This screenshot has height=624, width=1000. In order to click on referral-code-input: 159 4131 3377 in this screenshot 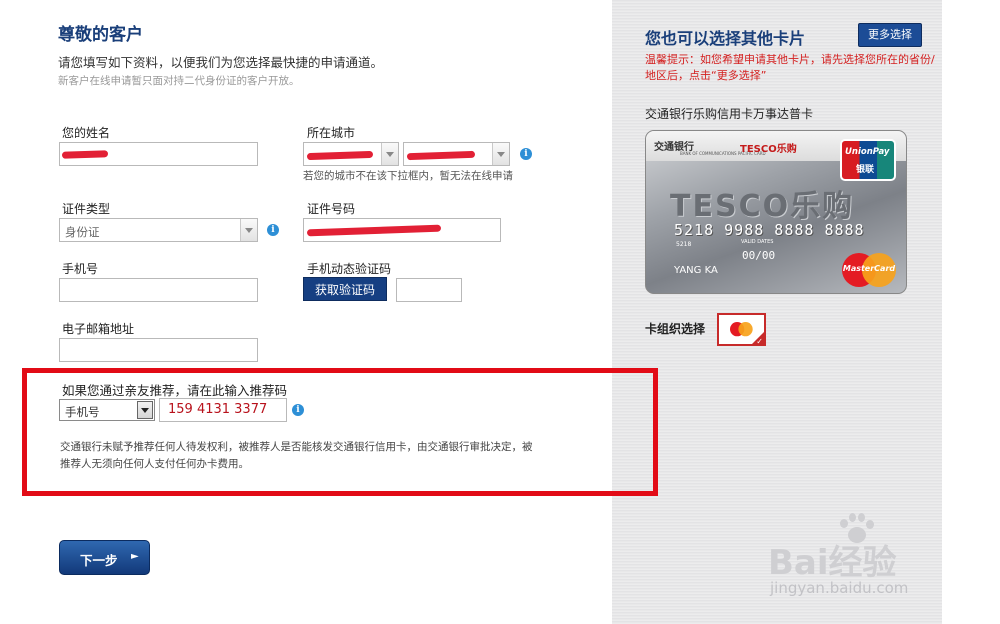, I will do `click(223, 410)`.